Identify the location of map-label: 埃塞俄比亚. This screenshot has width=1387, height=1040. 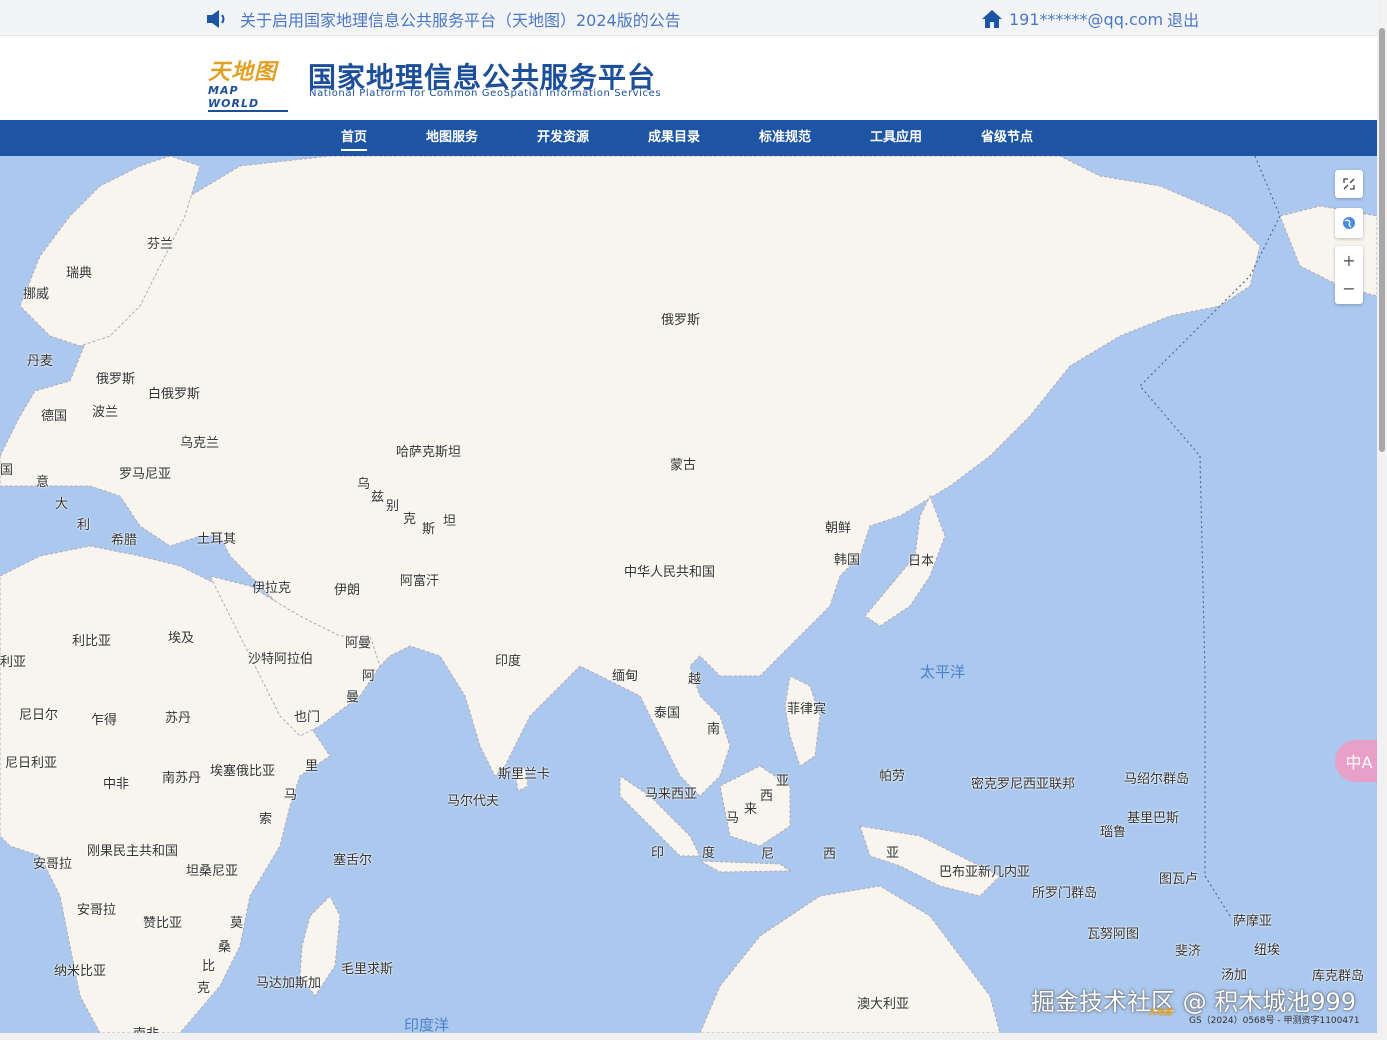
(243, 771).